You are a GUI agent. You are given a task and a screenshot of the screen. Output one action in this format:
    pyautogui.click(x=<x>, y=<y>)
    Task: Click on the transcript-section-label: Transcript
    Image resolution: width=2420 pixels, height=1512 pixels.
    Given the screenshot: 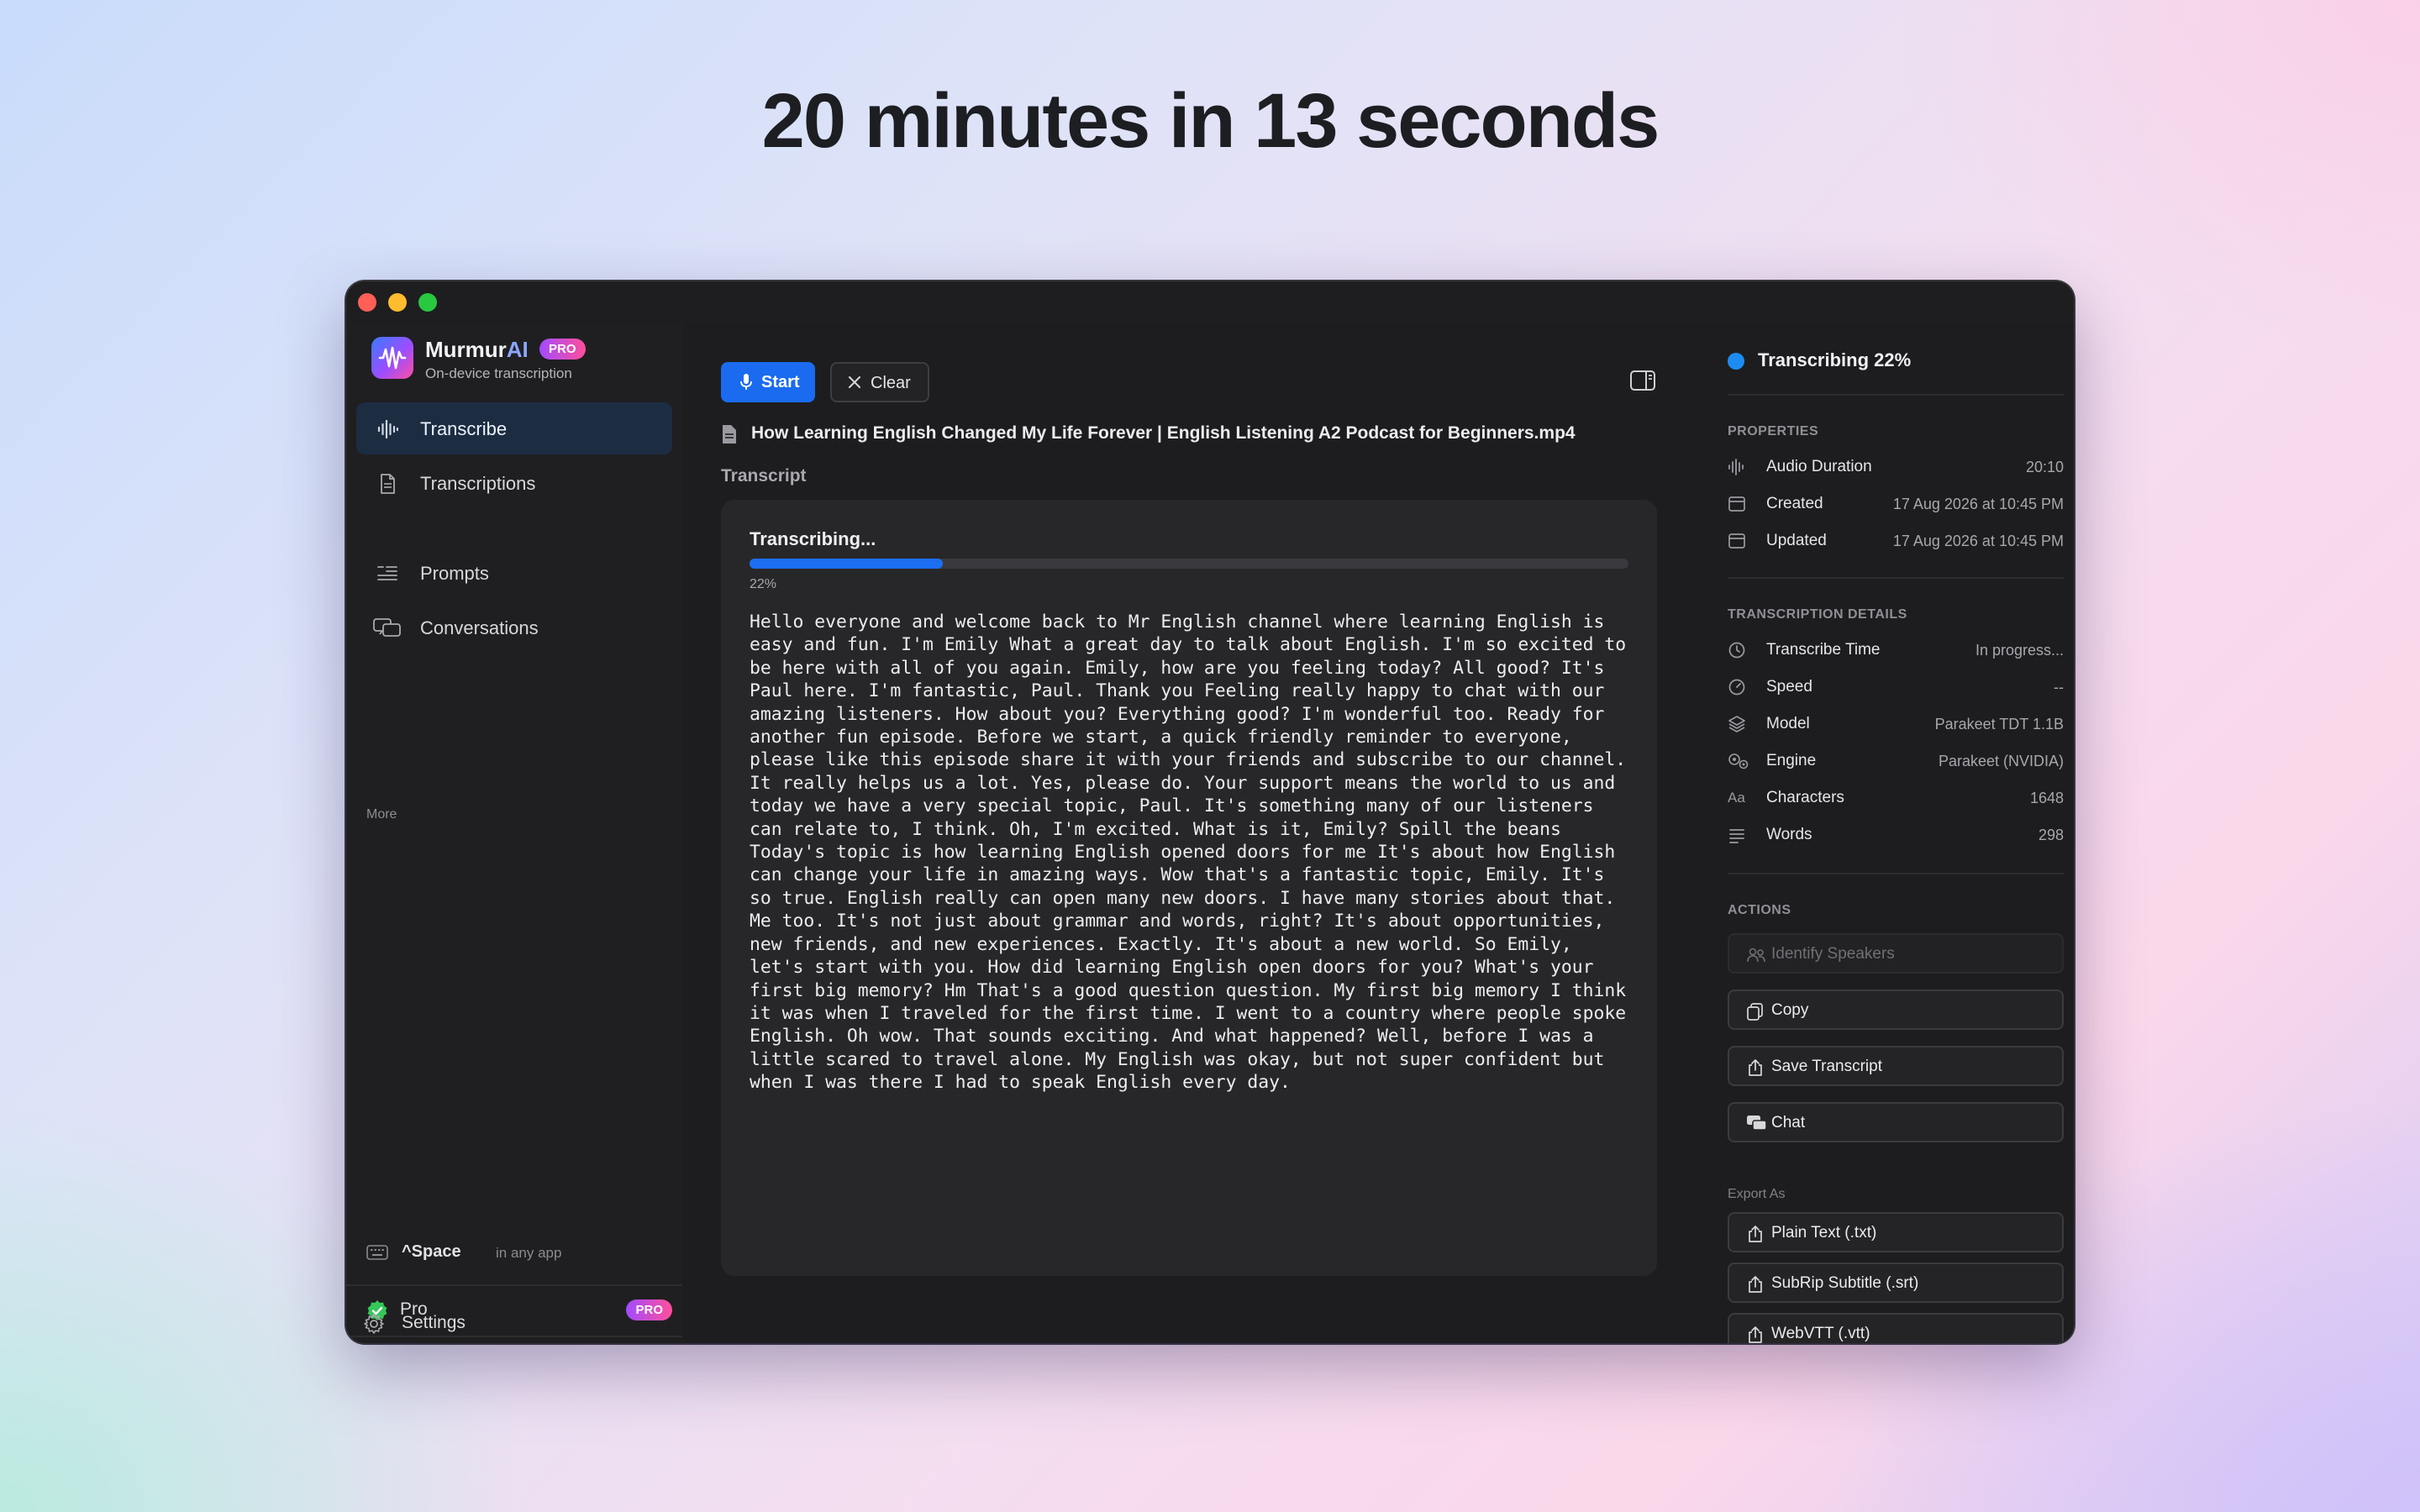 What is the action you would take?
    pyautogui.click(x=764, y=476)
    